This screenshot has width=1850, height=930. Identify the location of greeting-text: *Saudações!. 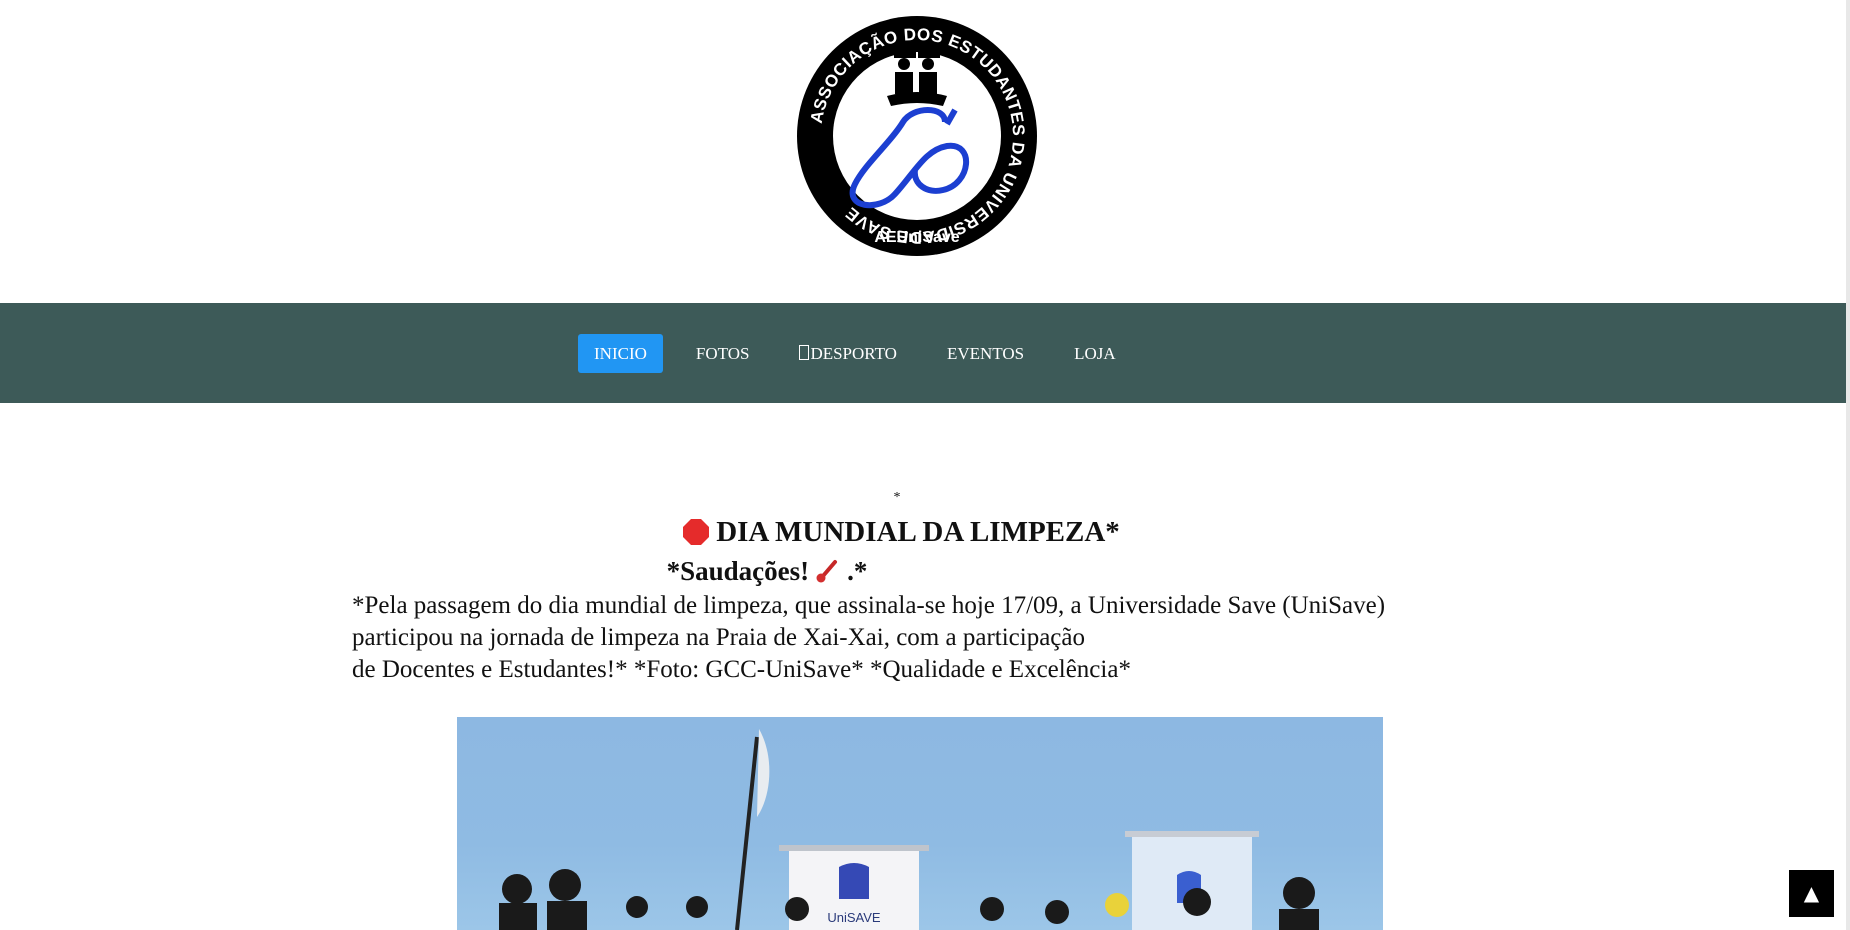
(738, 571).